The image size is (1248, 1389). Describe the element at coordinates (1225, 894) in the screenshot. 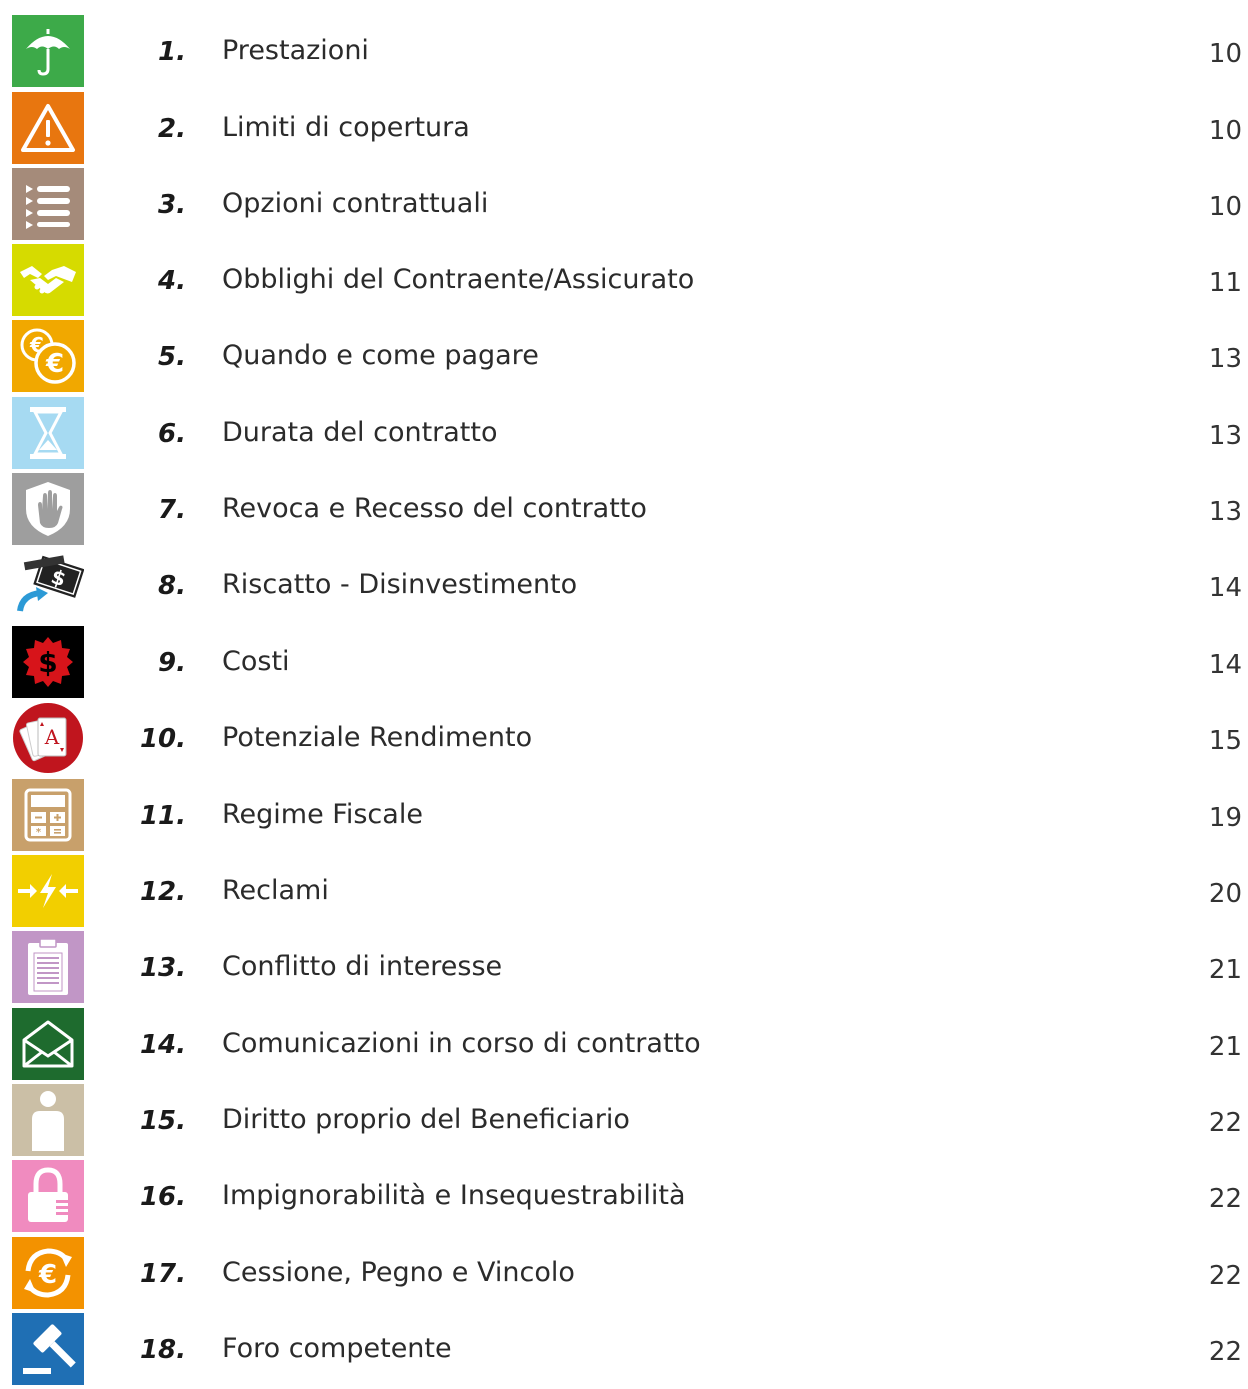

I see `toc-page: 20` at that location.